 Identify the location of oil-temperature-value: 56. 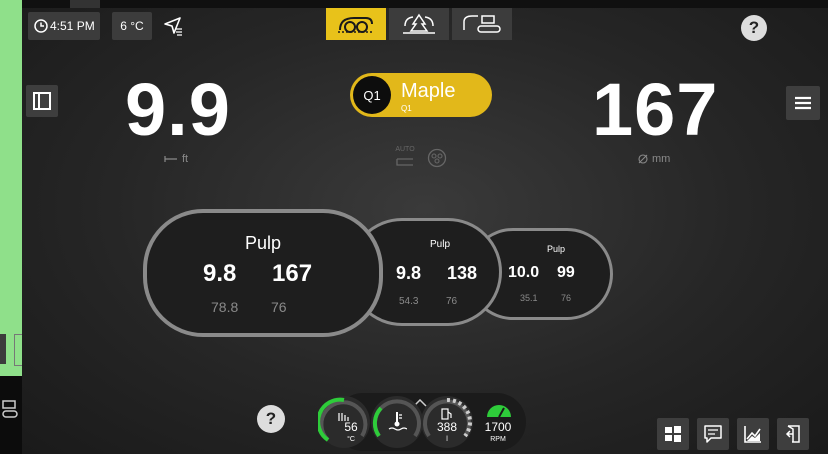
(351, 427).